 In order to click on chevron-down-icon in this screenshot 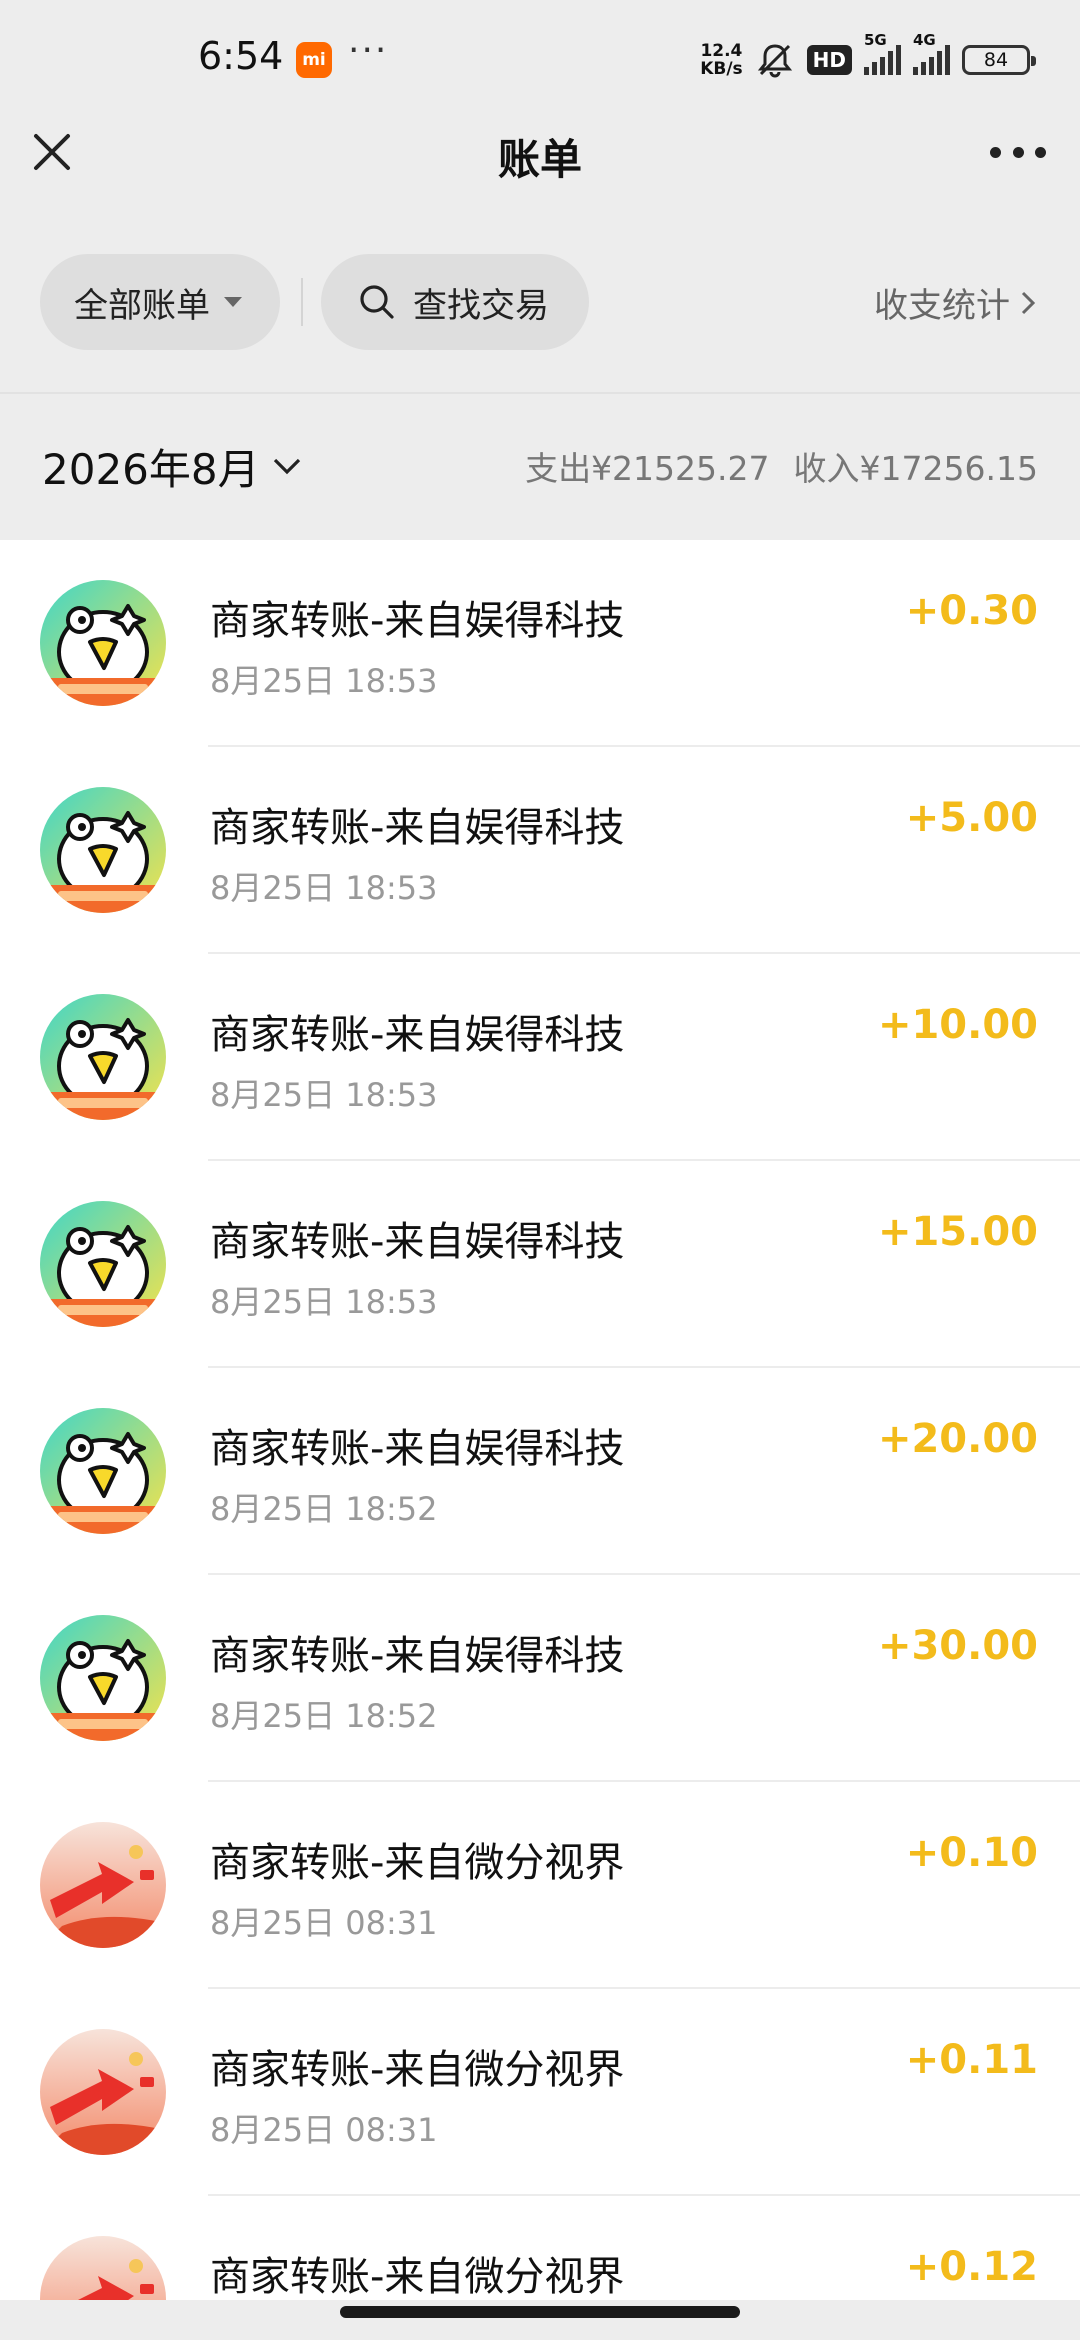, I will do `click(286, 466)`.